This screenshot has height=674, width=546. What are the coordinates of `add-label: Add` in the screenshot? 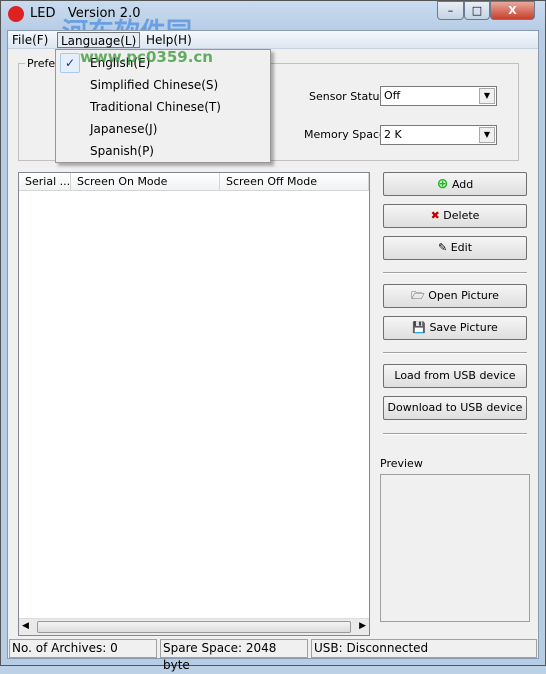 It's located at (462, 184).